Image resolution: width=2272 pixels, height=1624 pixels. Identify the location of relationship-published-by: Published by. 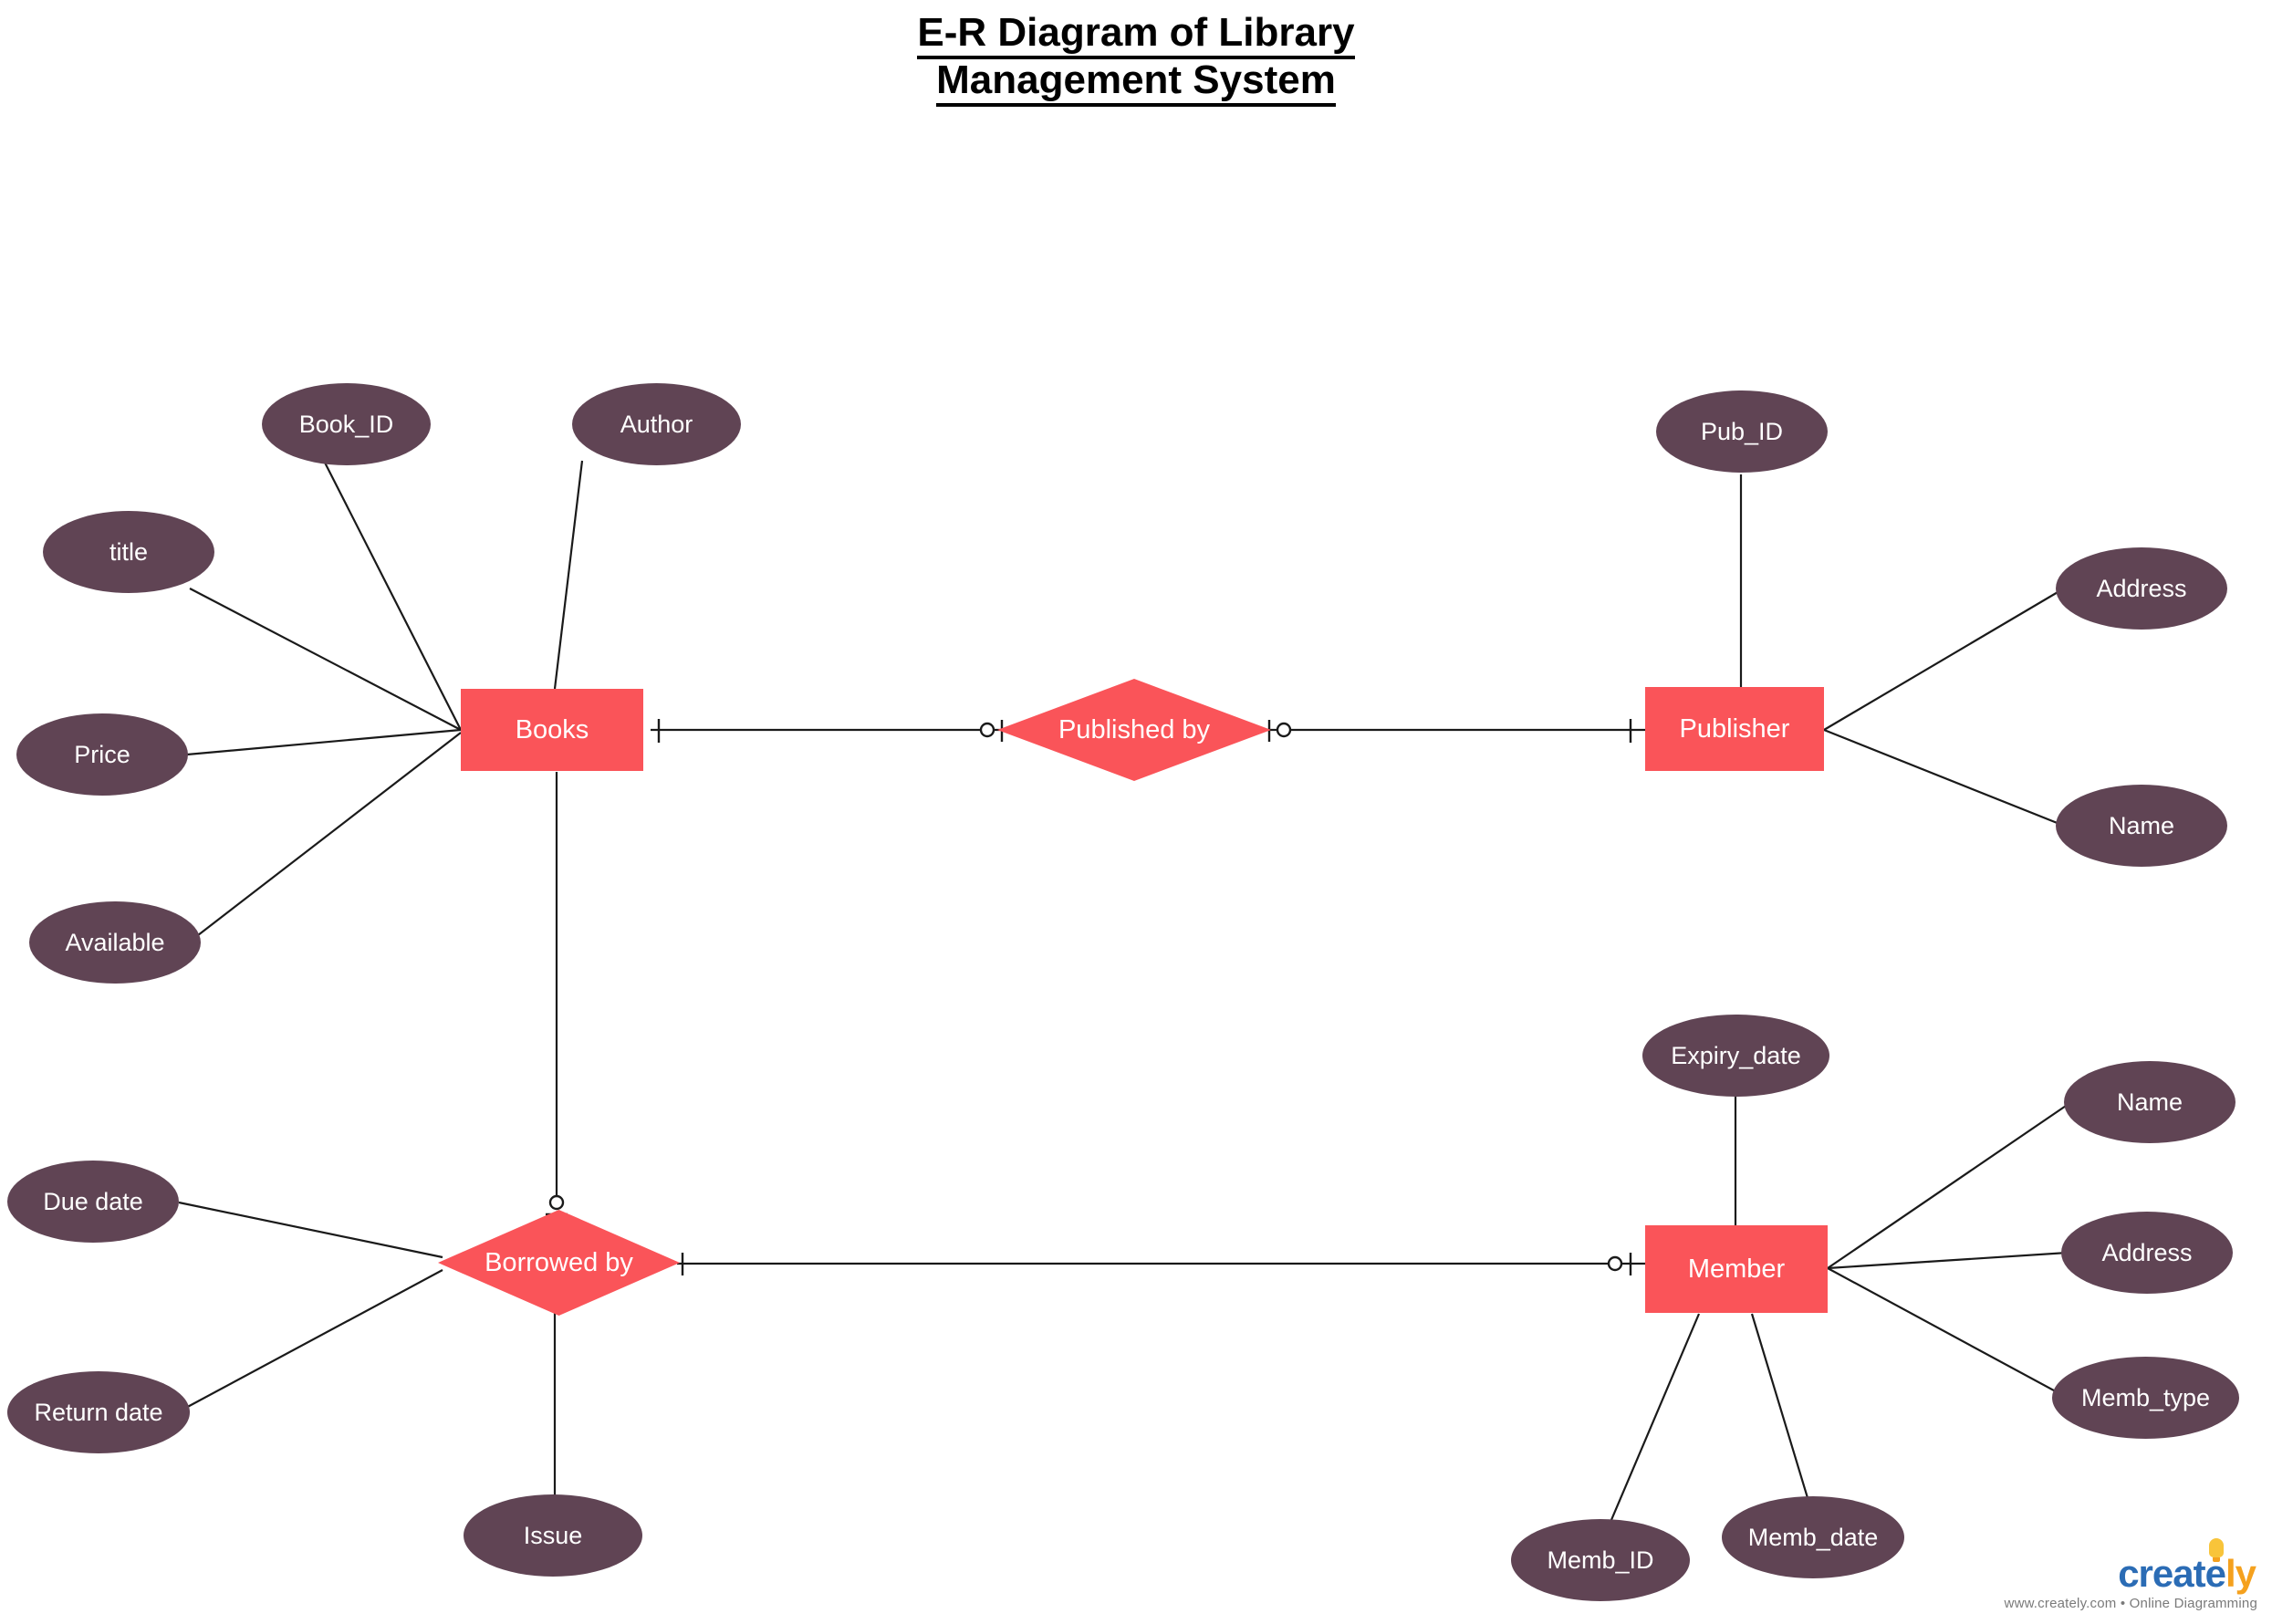
(1134, 730).